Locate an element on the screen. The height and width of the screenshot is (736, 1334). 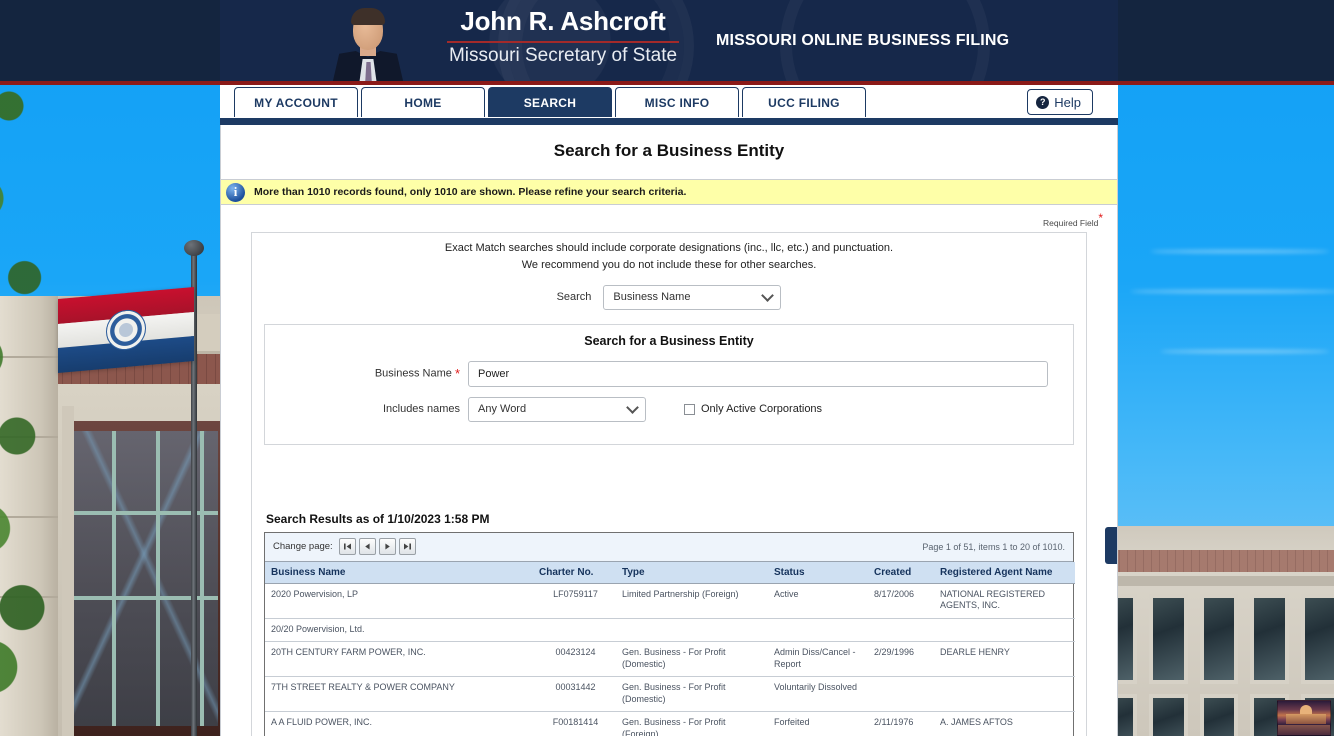
tab-ucc-filing: UCC FILING is located at coordinates (804, 102).